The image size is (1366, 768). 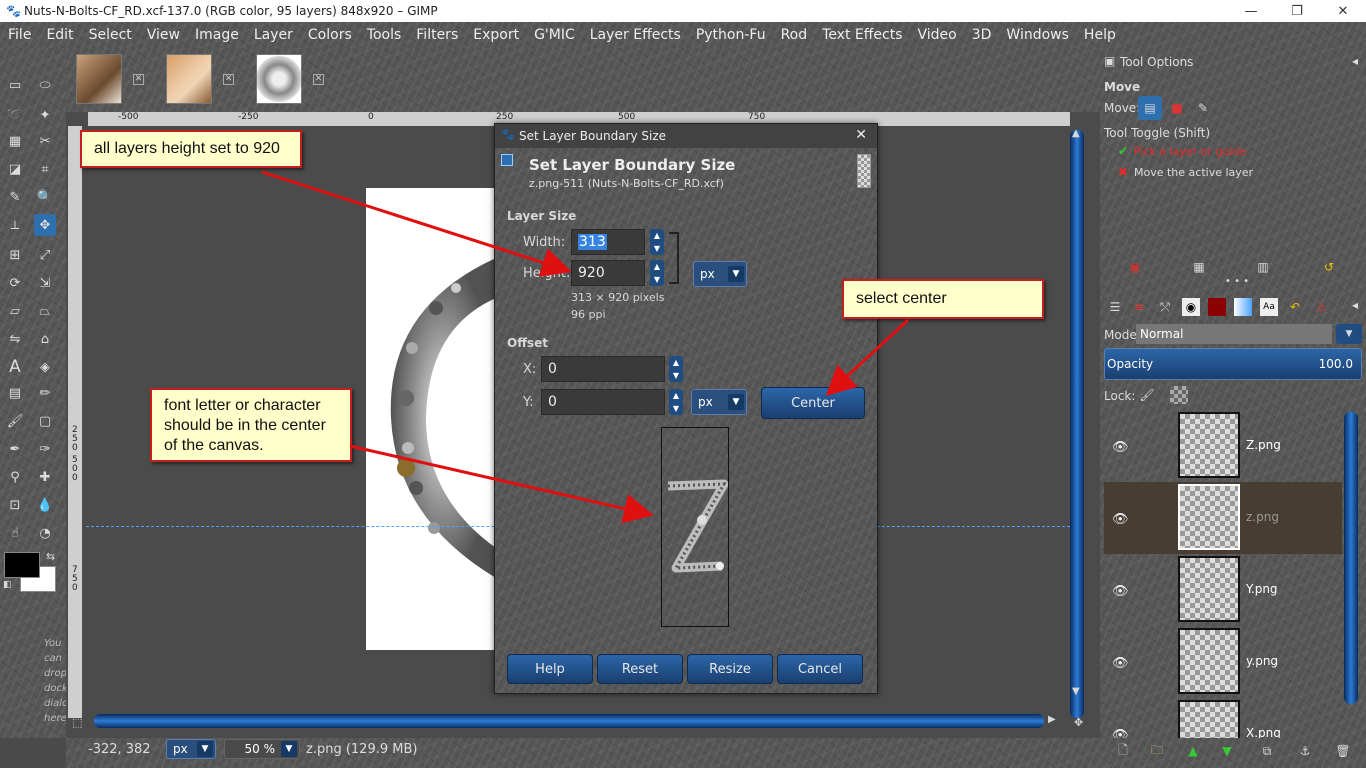 What do you see at coordinates (437, 35) in the screenshot?
I see `menu-filters: Filters` at bounding box center [437, 35].